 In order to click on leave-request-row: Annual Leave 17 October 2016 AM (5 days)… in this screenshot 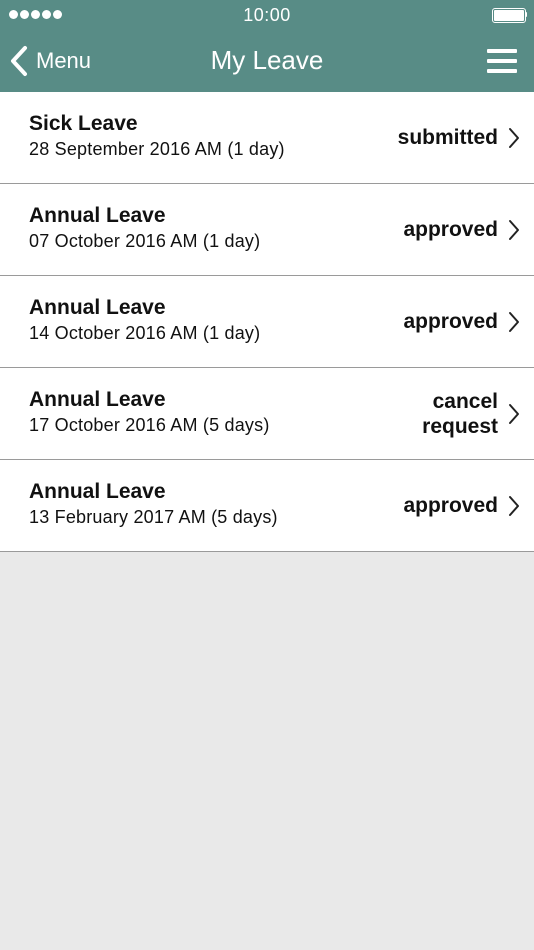, I will do `click(267, 413)`.